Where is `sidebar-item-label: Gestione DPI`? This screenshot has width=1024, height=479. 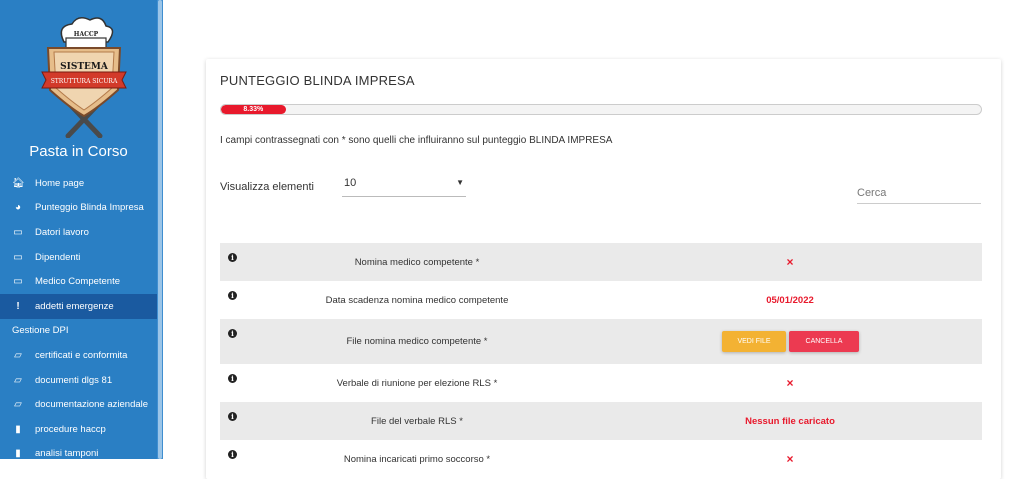 sidebar-item-label: Gestione DPI is located at coordinates (40, 331).